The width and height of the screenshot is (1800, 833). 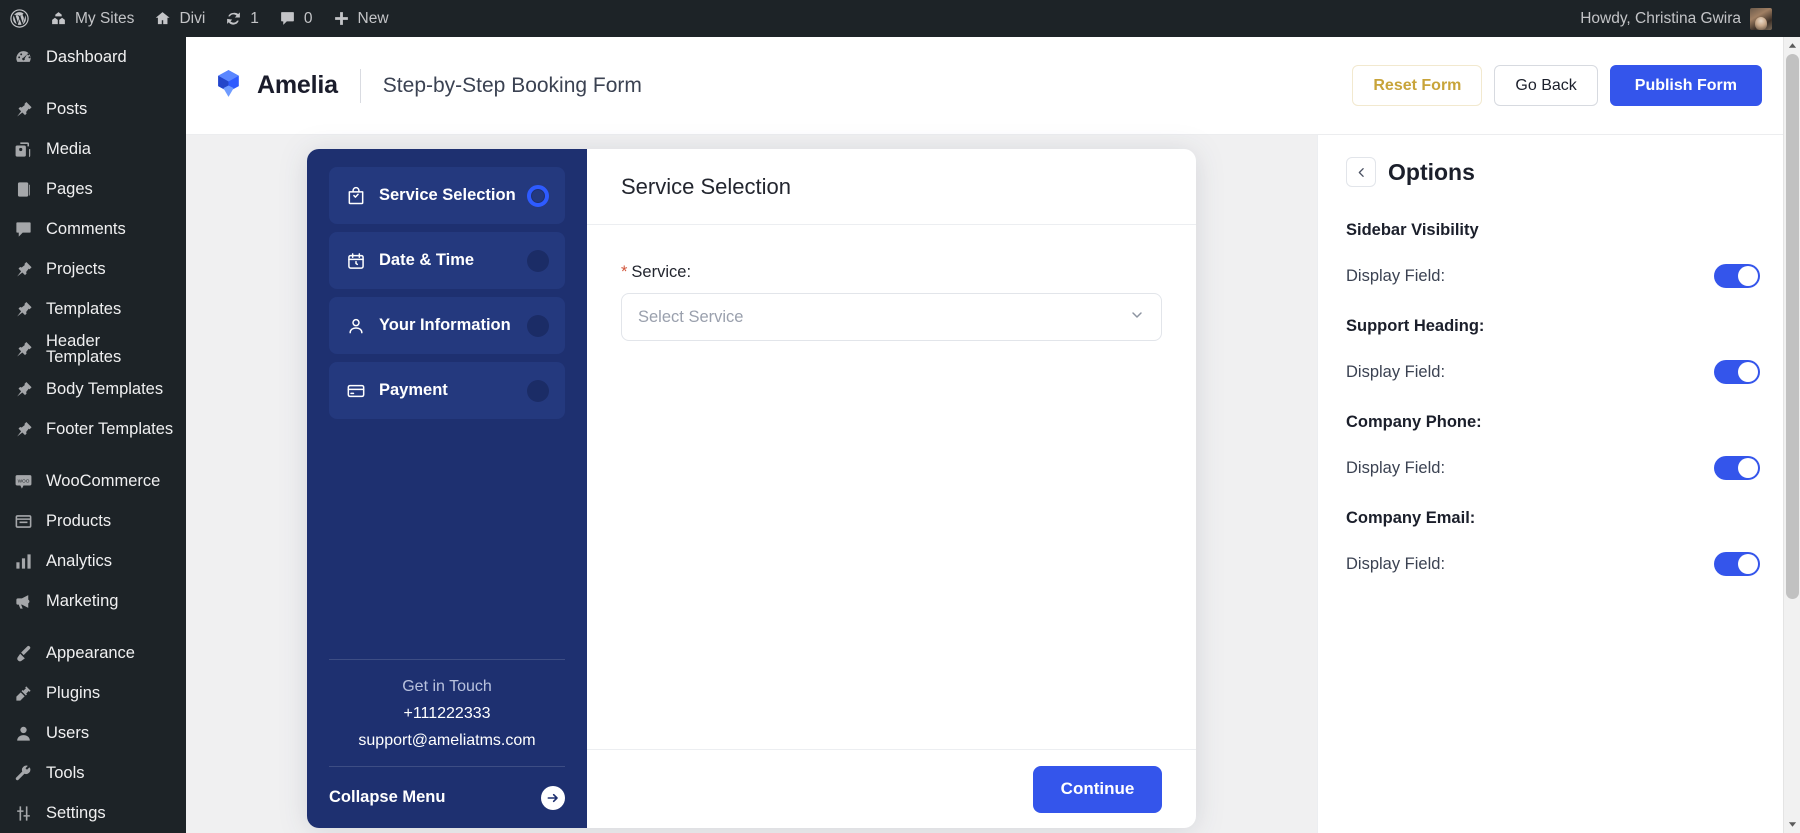 What do you see at coordinates (1792, 824) in the screenshot?
I see `caret-down-icon` at bounding box center [1792, 824].